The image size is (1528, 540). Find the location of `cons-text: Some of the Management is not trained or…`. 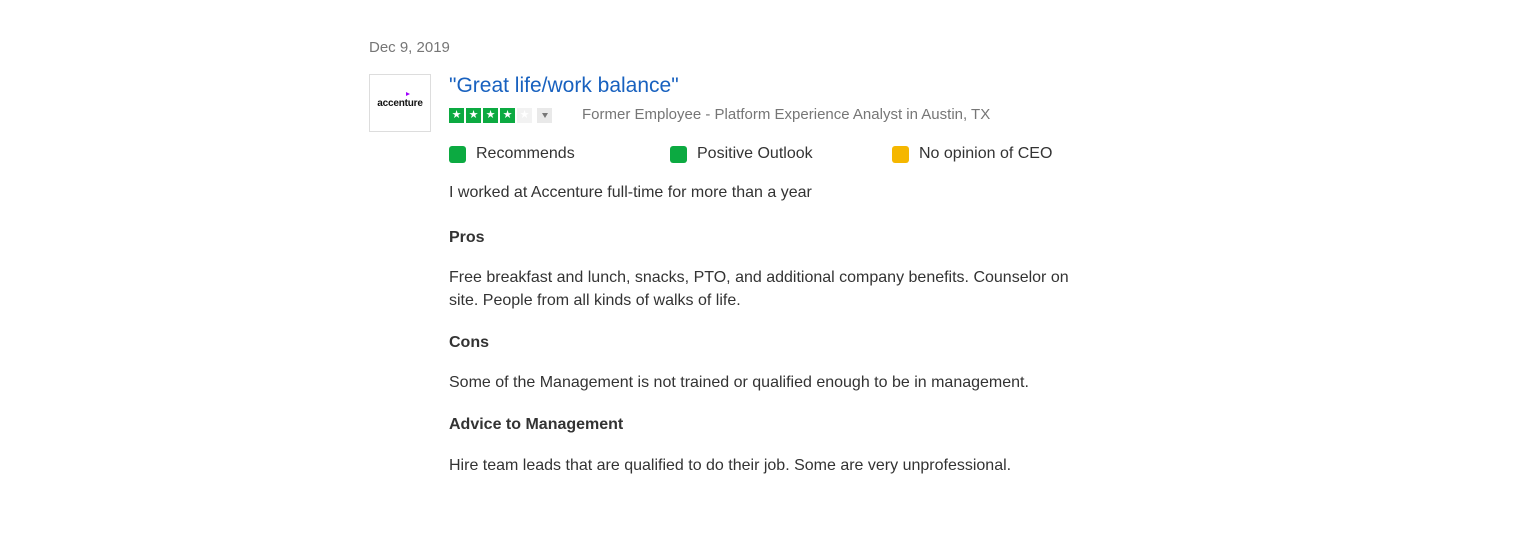

cons-text: Some of the Management is not trained or… is located at coordinates (739, 382).